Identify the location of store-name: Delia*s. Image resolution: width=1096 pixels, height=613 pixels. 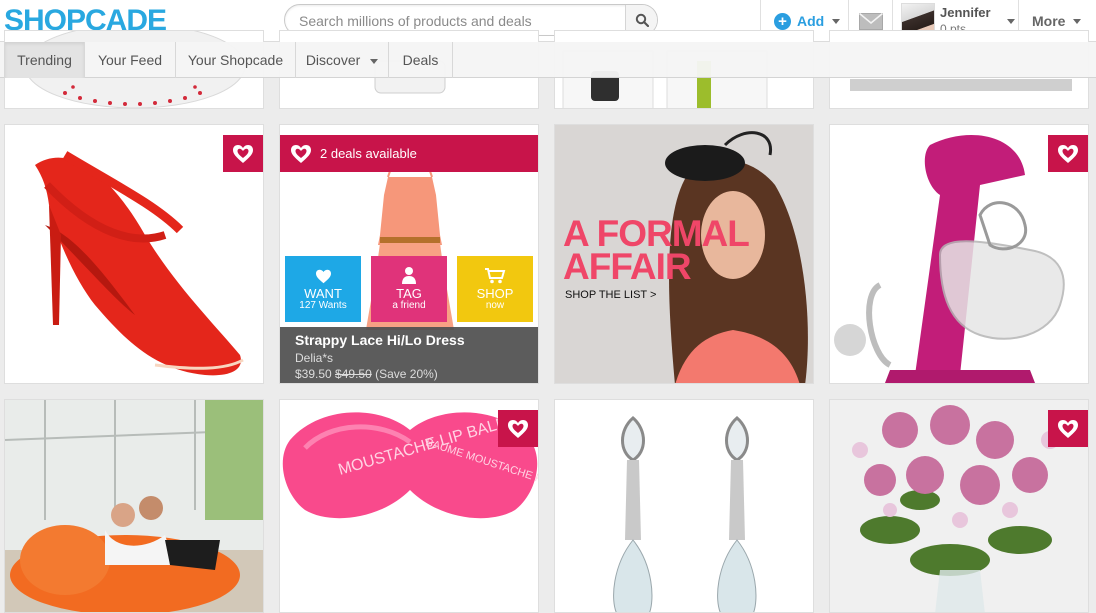
(416, 358).